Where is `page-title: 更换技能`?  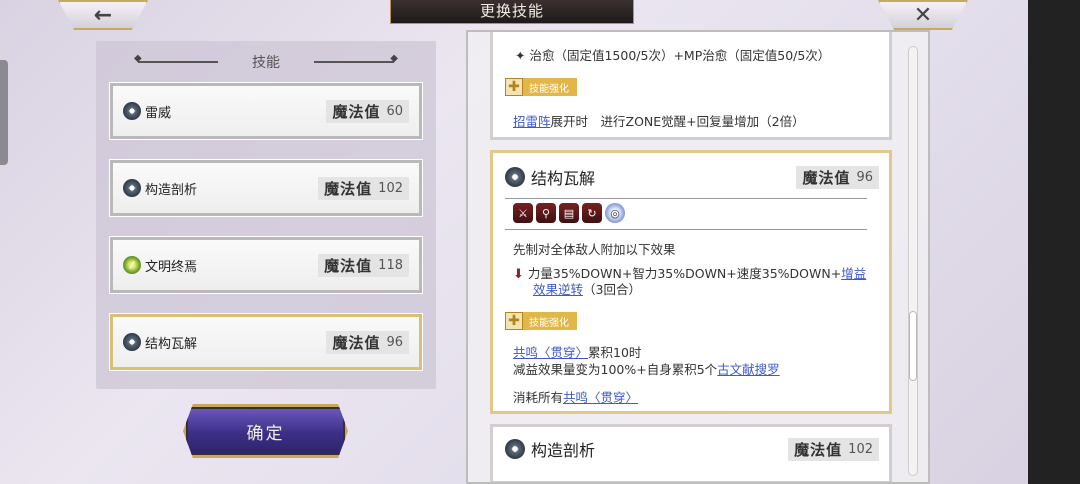 page-title: 更换技能 is located at coordinates (512, 12).